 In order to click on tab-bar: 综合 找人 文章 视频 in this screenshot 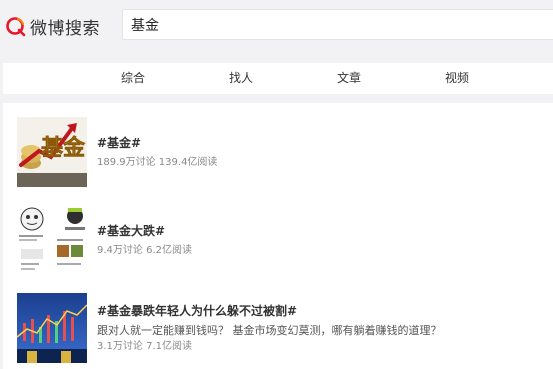, I will do `click(278, 78)`.